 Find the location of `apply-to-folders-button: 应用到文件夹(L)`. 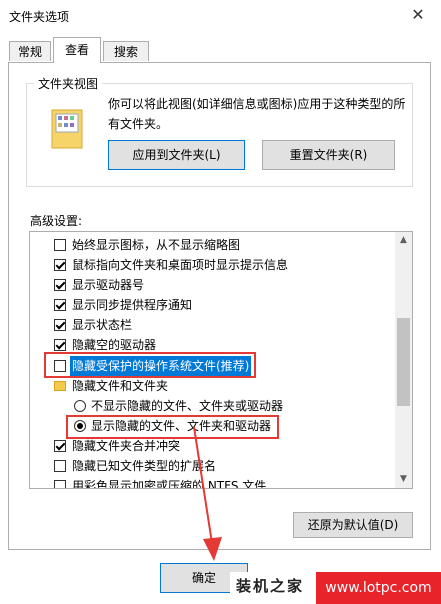

apply-to-folders-button: 应用到文件夹(L) is located at coordinates (176, 155).